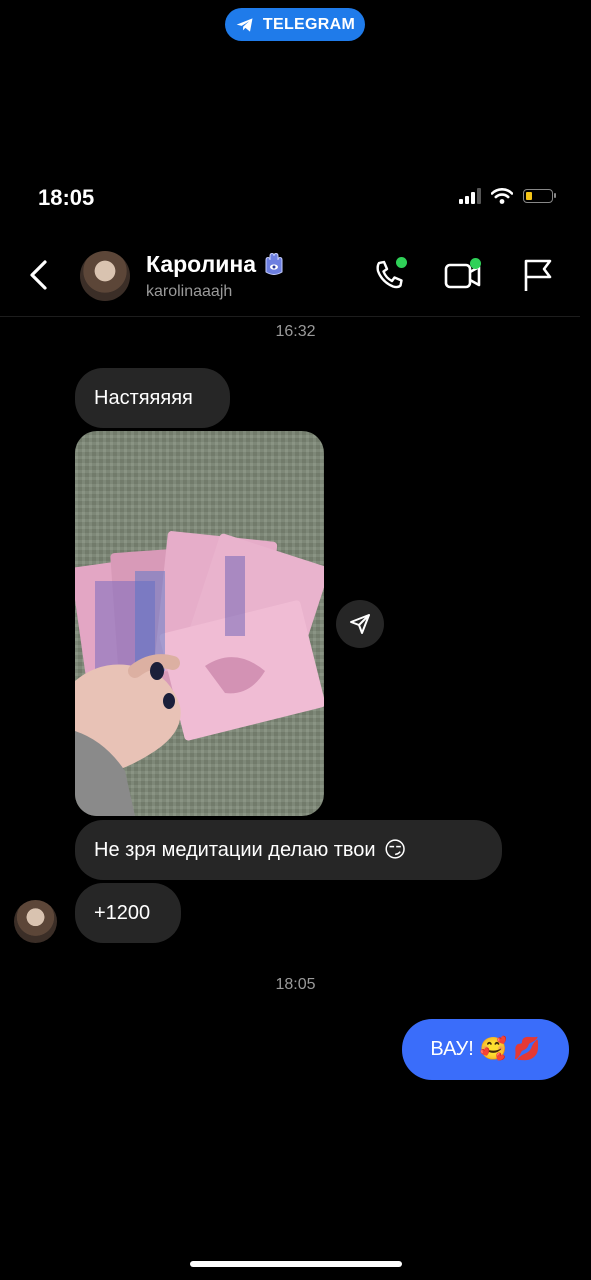  I want to click on telegram-icon, so click(244, 24).